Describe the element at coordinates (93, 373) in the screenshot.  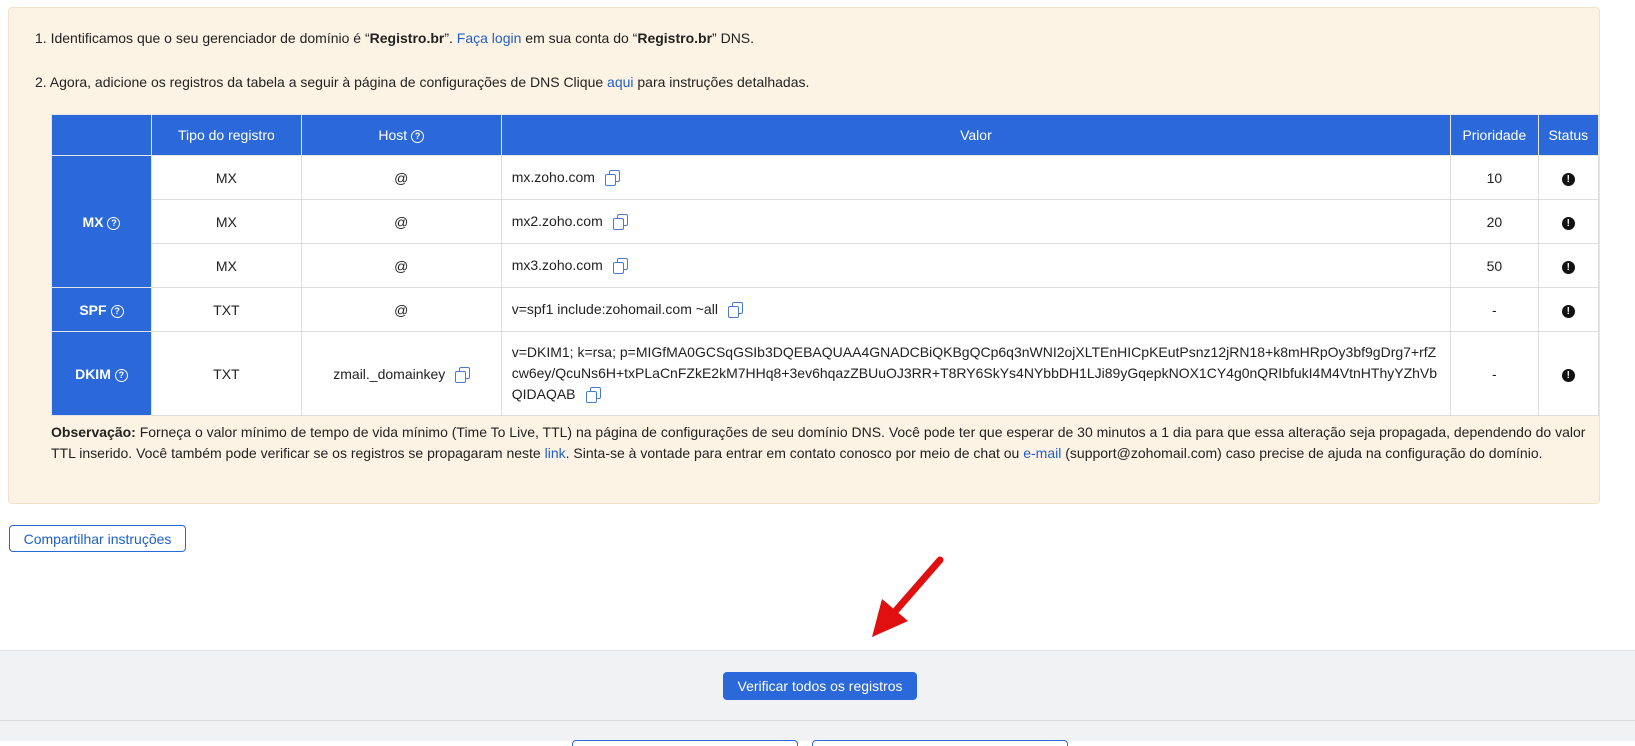
I see `category-dkim-label: DKIM` at that location.